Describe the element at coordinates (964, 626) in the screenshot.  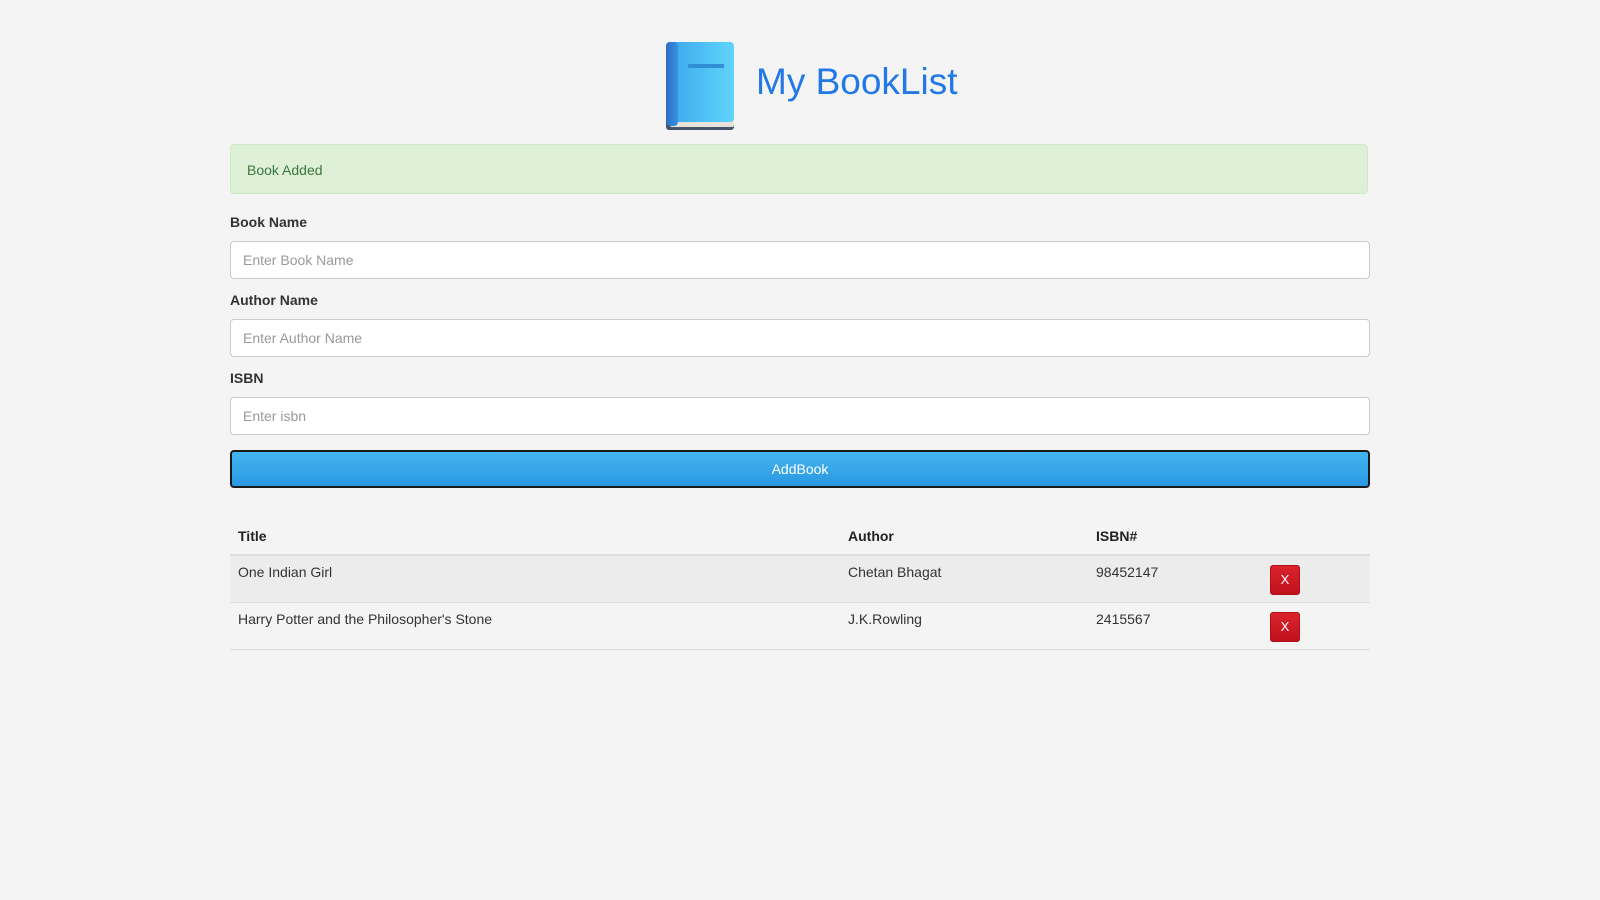
I see `book-author-cell: J.K.Rowling` at that location.